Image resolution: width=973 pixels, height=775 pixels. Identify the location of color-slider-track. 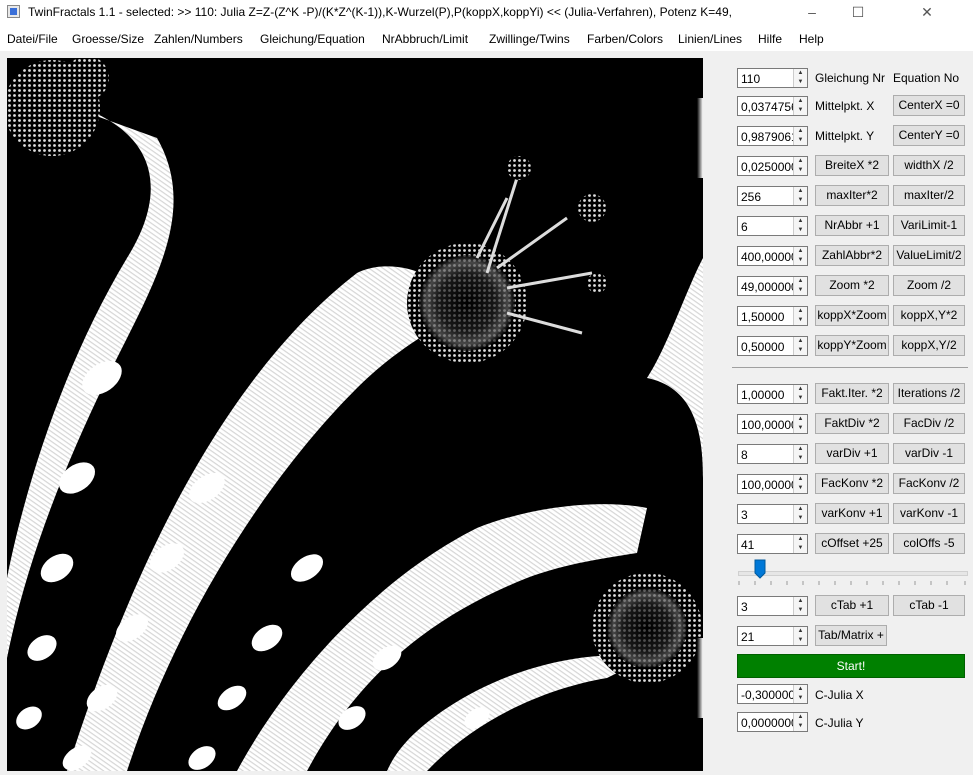
(853, 573).